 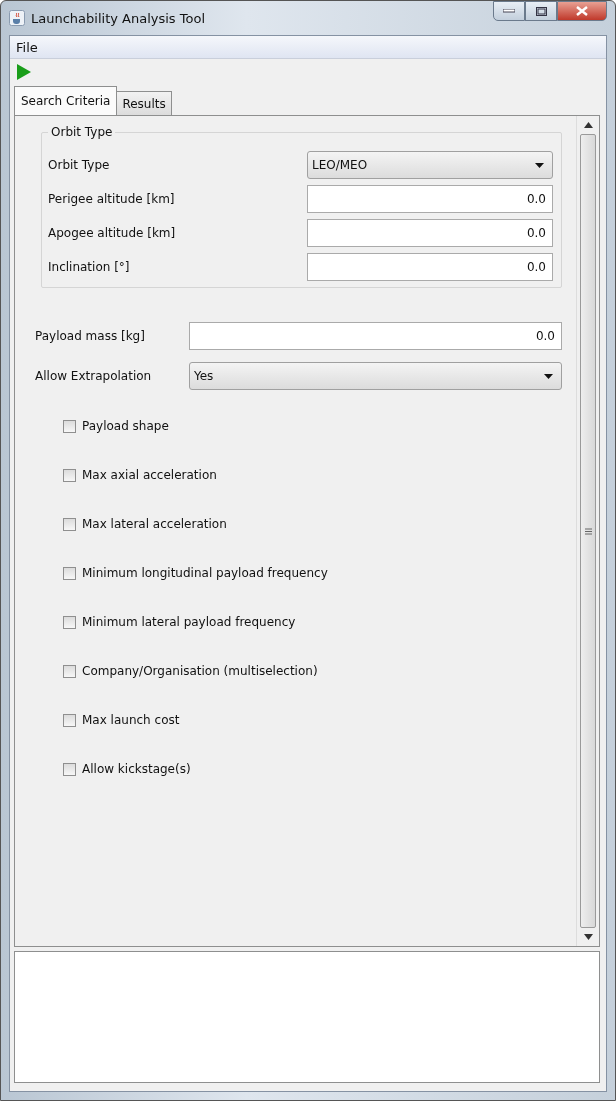 What do you see at coordinates (118, 18) in the screenshot?
I see `window-title: Launchability Analysis Tool` at bounding box center [118, 18].